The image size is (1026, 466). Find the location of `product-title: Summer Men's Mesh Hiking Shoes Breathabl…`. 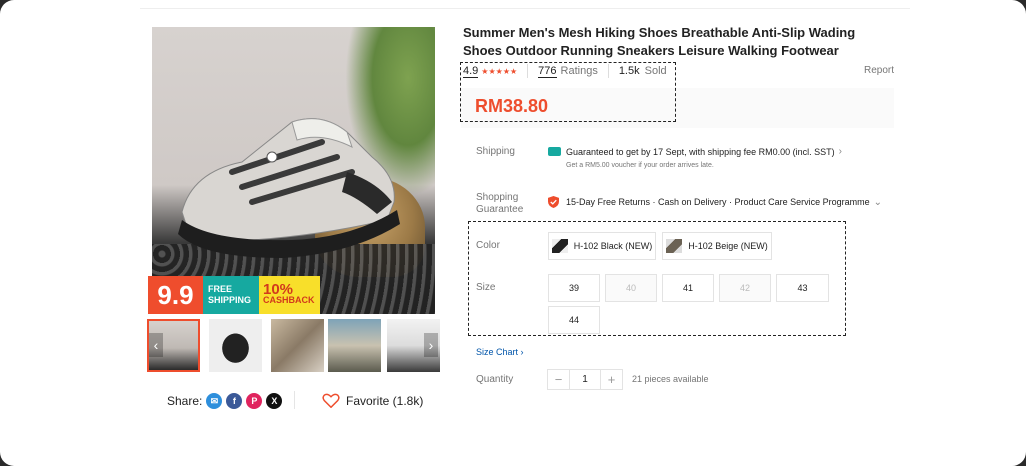

product-title: Summer Men's Mesh Hiking Shoes Breathabl… is located at coordinates (659, 41).